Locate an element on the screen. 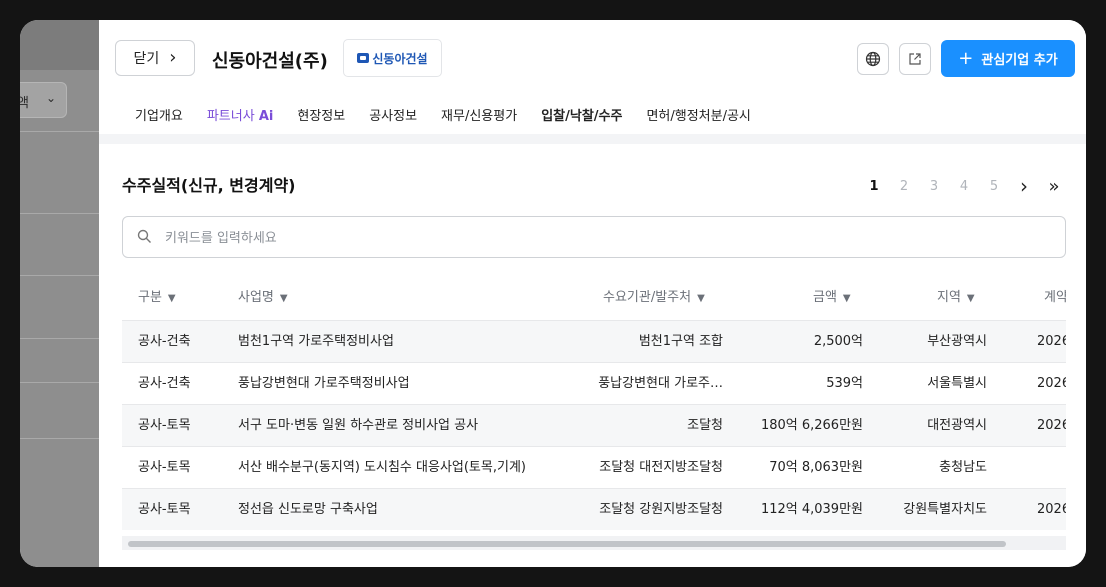 This screenshot has width=1106, height=587. close-button: 닫기 › is located at coordinates (155, 58).